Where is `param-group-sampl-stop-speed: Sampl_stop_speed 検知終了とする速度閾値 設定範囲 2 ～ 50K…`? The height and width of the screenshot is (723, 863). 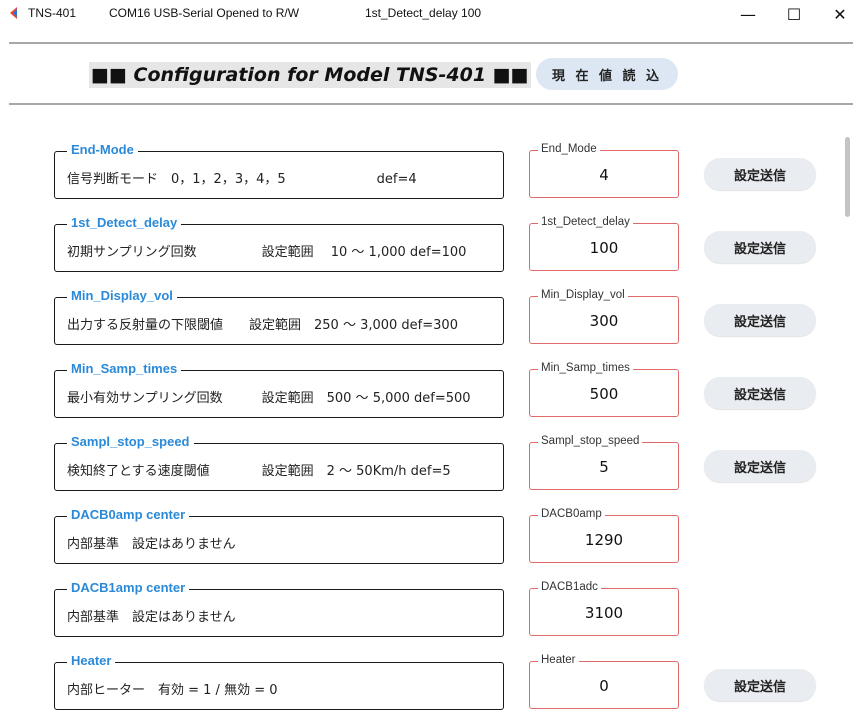 param-group-sampl-stop-speed: Sampl_stop_speed 検知終了とする速度閾値 設定範囲 2 ～ 50K… is located at coordinates (279, 462).